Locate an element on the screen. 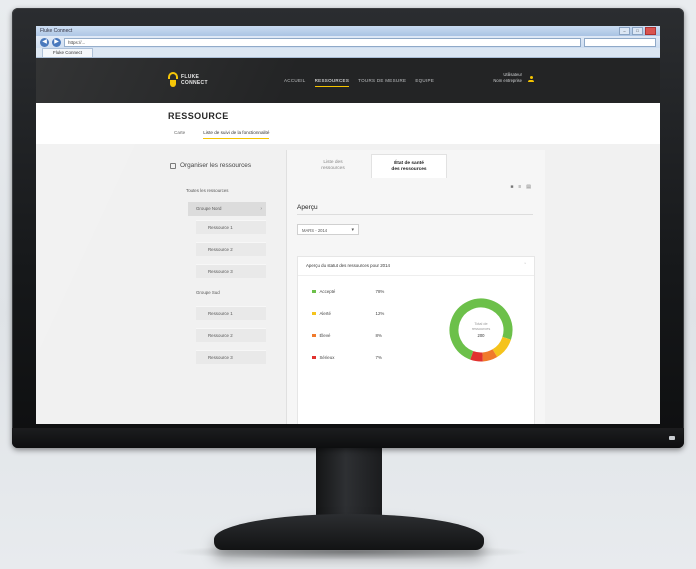 The image size is (696, 569). window-title: Fluke Connect is located at coordinates (56, 31).